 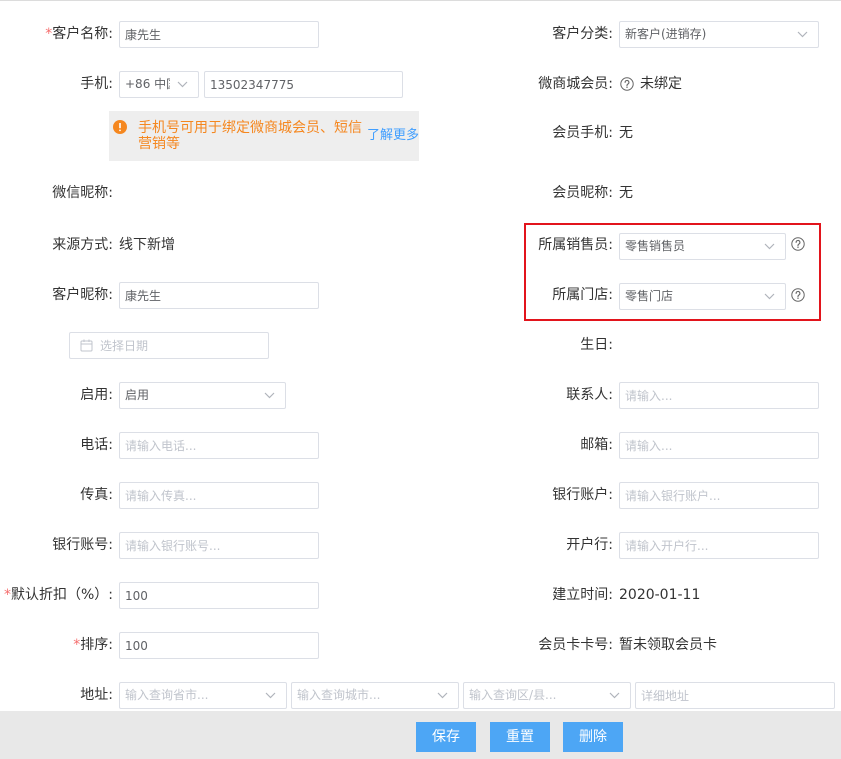 I want to click on phone-country-code-value: +86 中国, so click(x=147, y=84).